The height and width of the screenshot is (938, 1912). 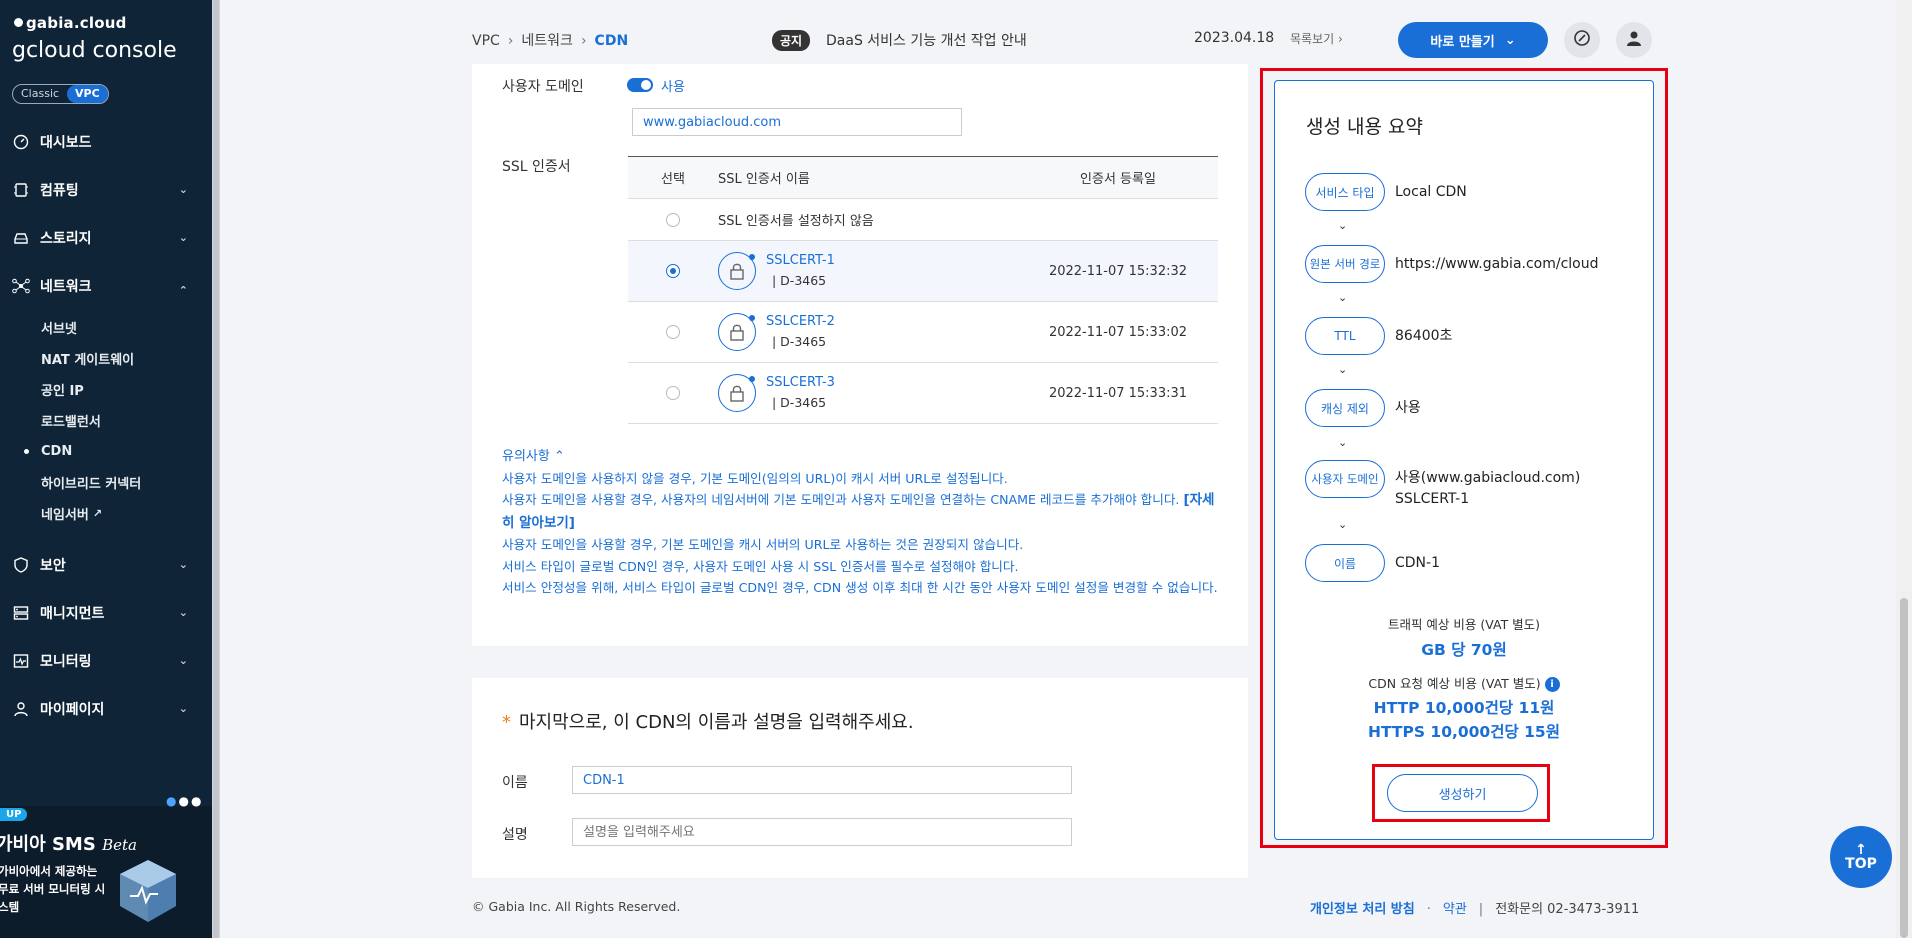 I want to click on cert-date: 2022-11-07 15:33:02, so click(x=1118, y=332).